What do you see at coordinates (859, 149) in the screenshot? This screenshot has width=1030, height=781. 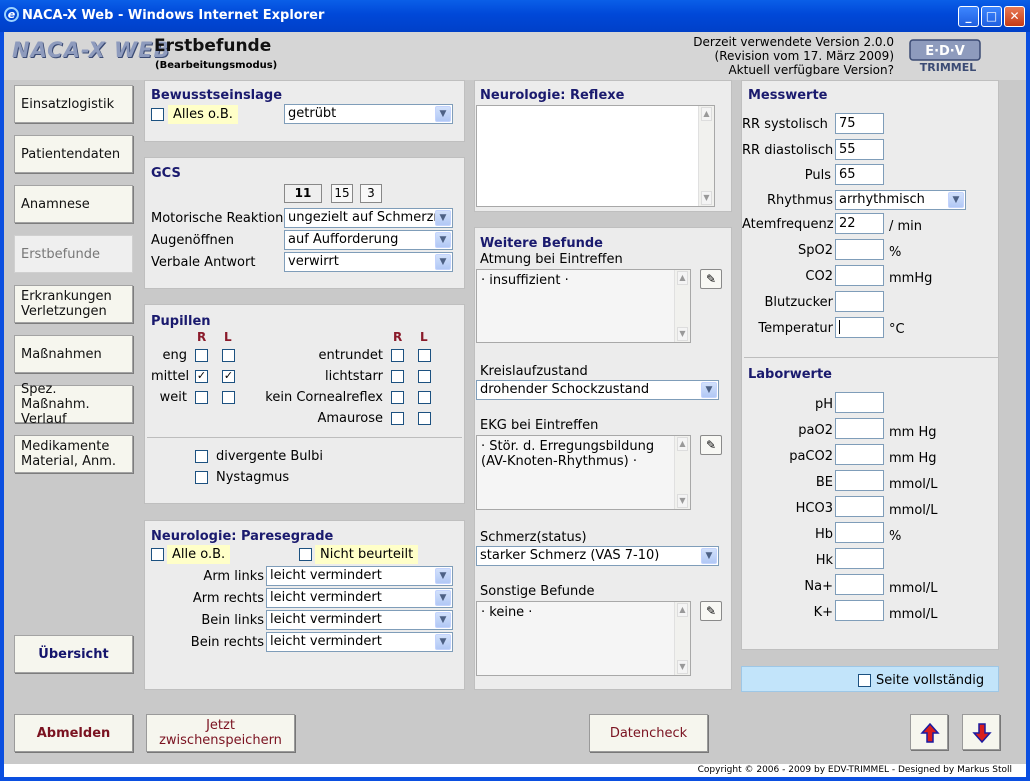 I see `rr-dia-input: 55` at bounding box center [859, 149].